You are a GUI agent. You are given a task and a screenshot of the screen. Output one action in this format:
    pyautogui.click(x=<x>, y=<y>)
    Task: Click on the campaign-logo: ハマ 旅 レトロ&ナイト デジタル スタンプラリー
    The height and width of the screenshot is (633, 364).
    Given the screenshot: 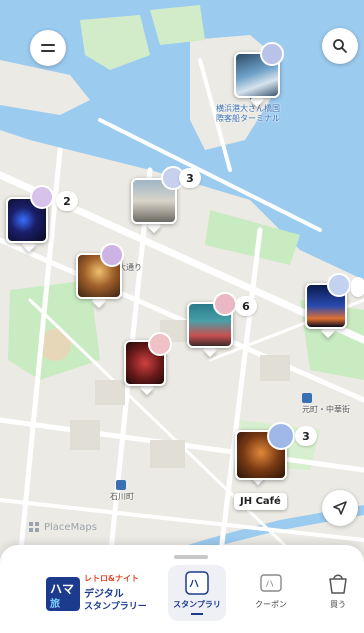 What is the action you would take?
    pyautogui.click(x=100, y=593)
    